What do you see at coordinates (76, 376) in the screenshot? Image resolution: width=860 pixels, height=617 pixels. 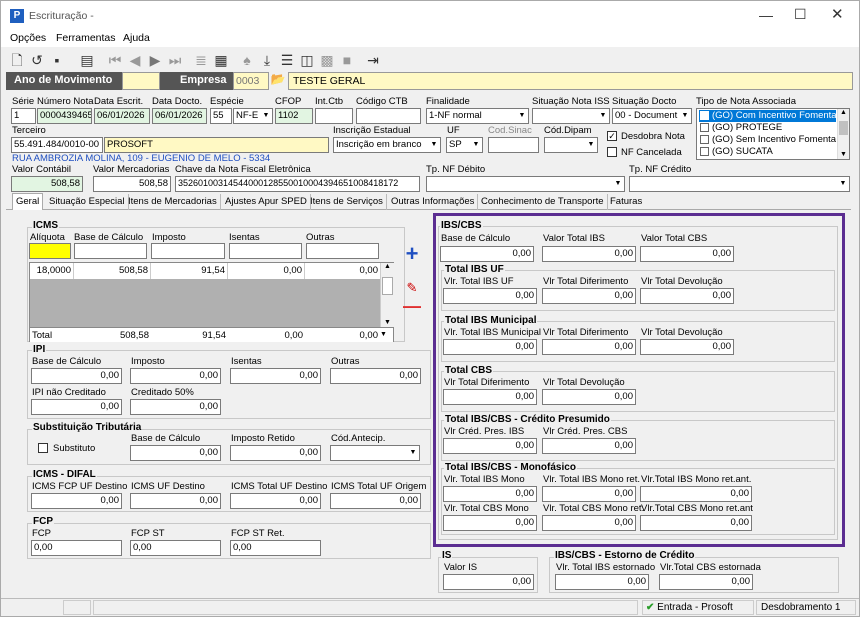 I see `ipi-base-input: 0,00` at bounding box center [76, 376].